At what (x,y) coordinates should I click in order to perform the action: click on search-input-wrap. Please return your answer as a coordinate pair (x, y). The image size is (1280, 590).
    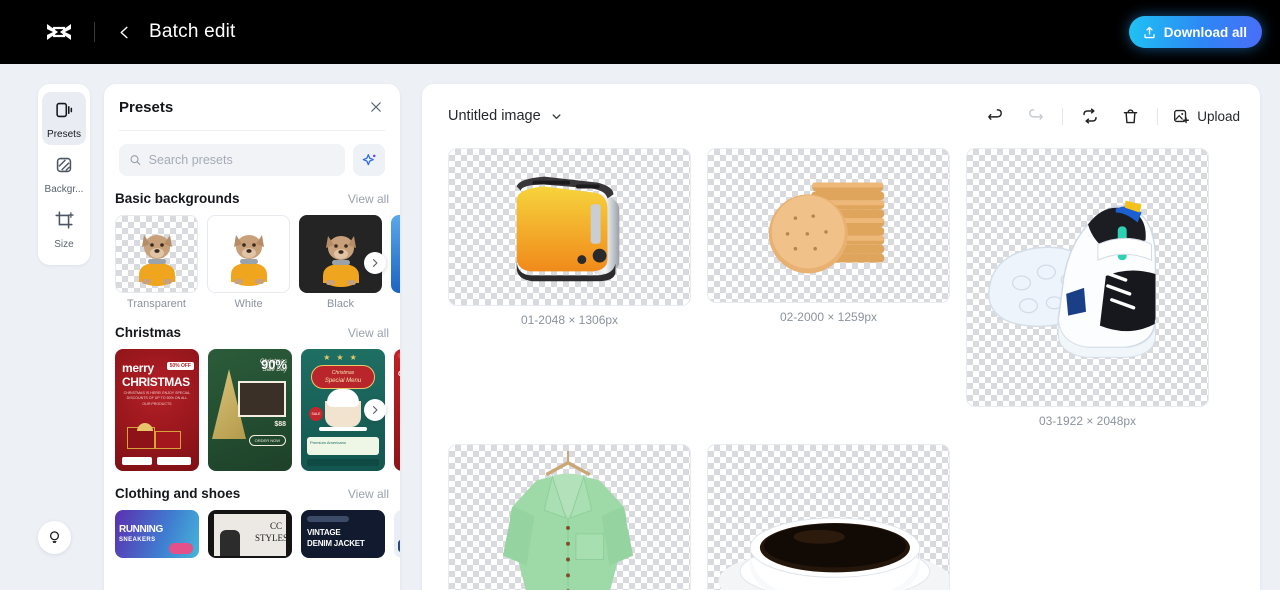
    Looking at the image, I should click on (232, 160).